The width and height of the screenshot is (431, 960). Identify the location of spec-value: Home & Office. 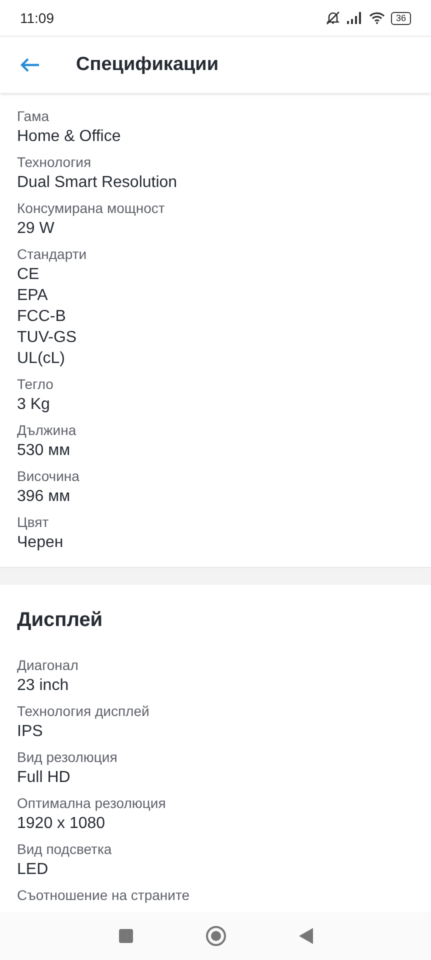
(69, 137).